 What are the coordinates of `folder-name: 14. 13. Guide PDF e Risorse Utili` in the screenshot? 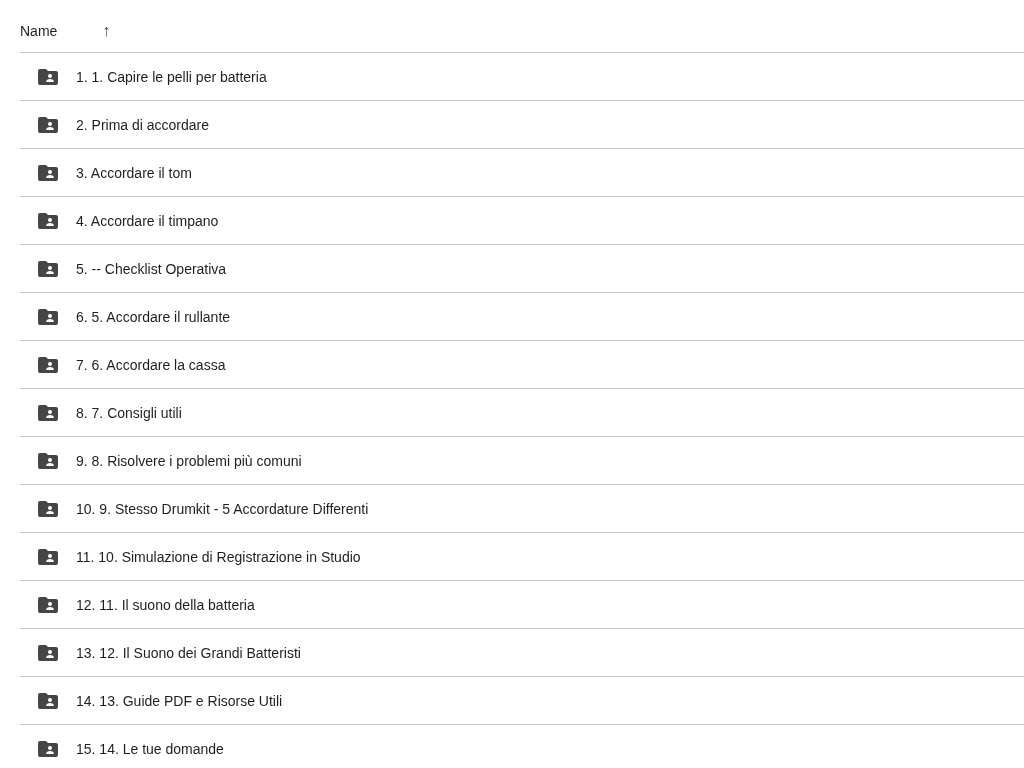 It's located at (179, 701).